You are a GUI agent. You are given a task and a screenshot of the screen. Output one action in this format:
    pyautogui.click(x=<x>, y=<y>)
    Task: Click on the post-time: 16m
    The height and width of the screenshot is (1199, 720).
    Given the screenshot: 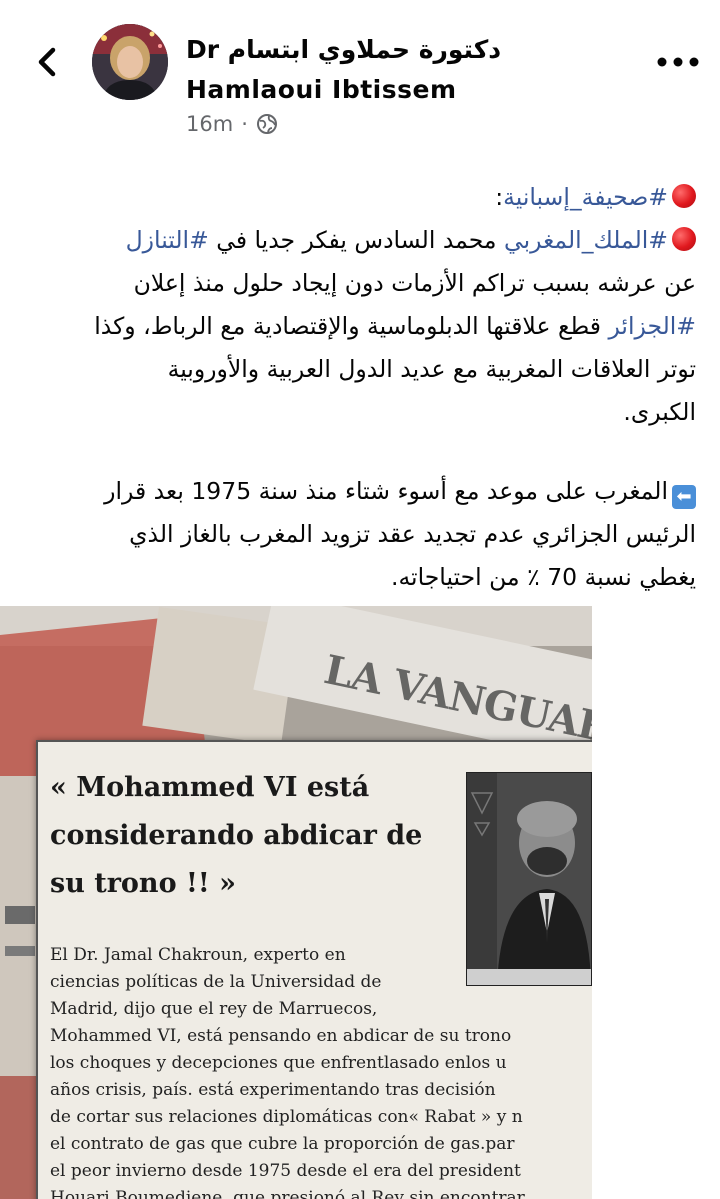 What is the action you would take?
    pyautogui.click(x=209, y=124)
    